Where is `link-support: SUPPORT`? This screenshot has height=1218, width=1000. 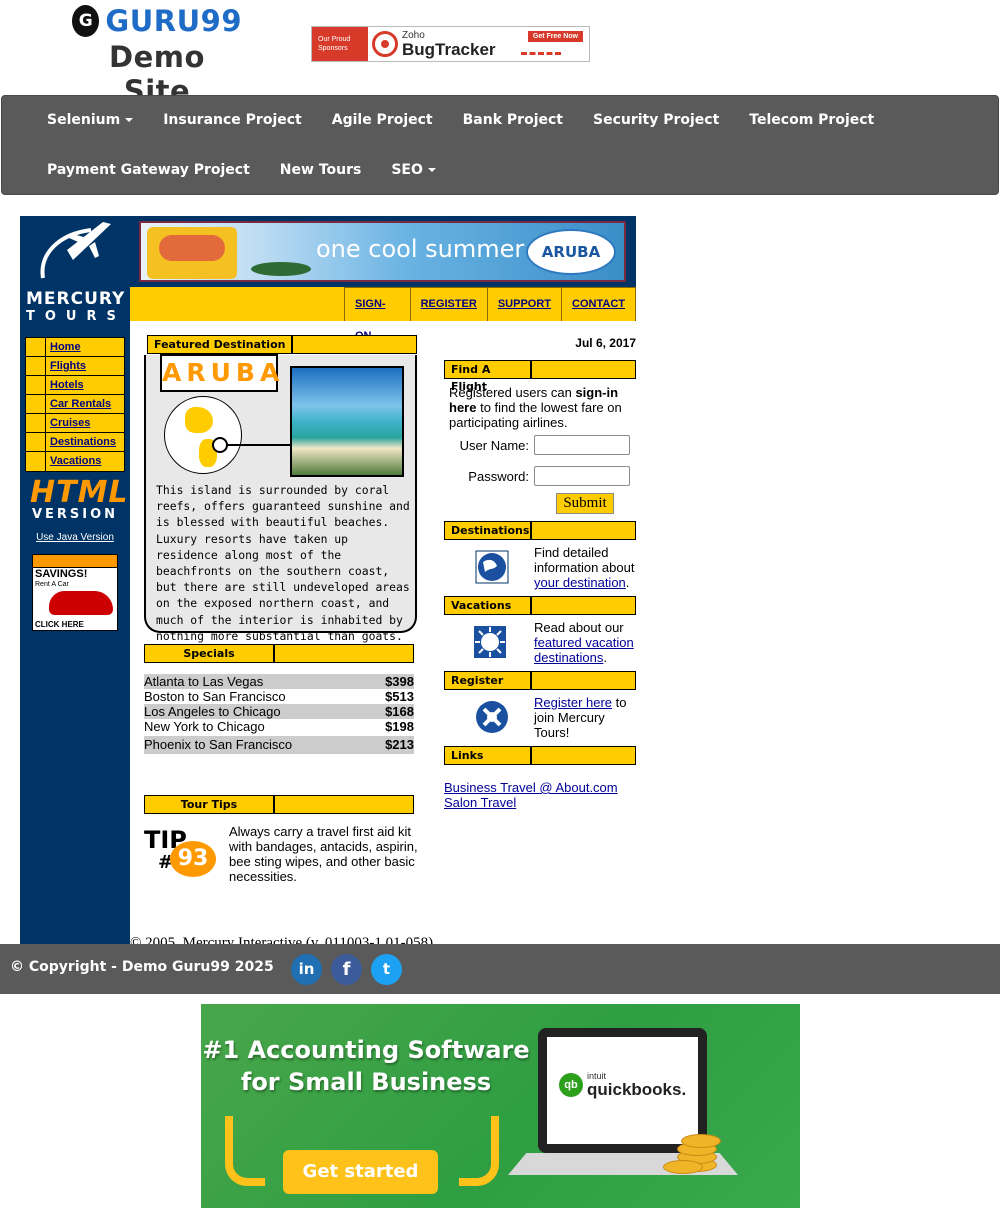
link-support: SUPPORT is located at coordinates (525, 304).